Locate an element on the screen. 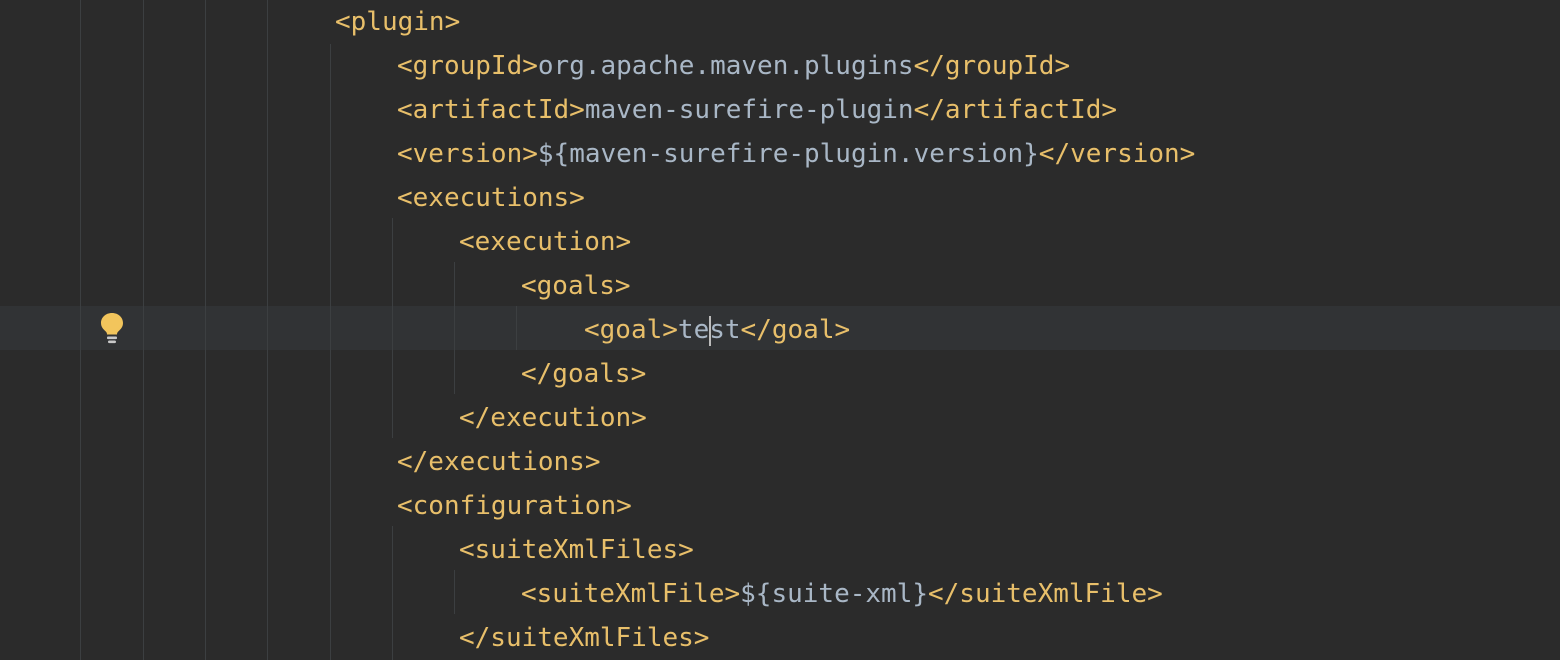 The height and width of the screenshot is (660, 1560). code-line: </suiteXmlFiles> is located at coordinates (584, 638).